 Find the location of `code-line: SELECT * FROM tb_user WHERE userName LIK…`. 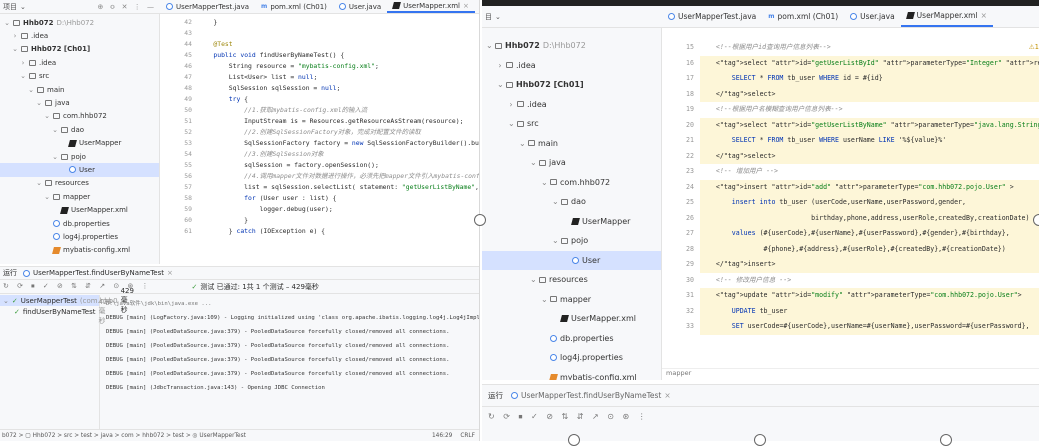

code-line: SELECT * FROM tb_user WHERE userName LIK… is located at coordinates (869, 141).